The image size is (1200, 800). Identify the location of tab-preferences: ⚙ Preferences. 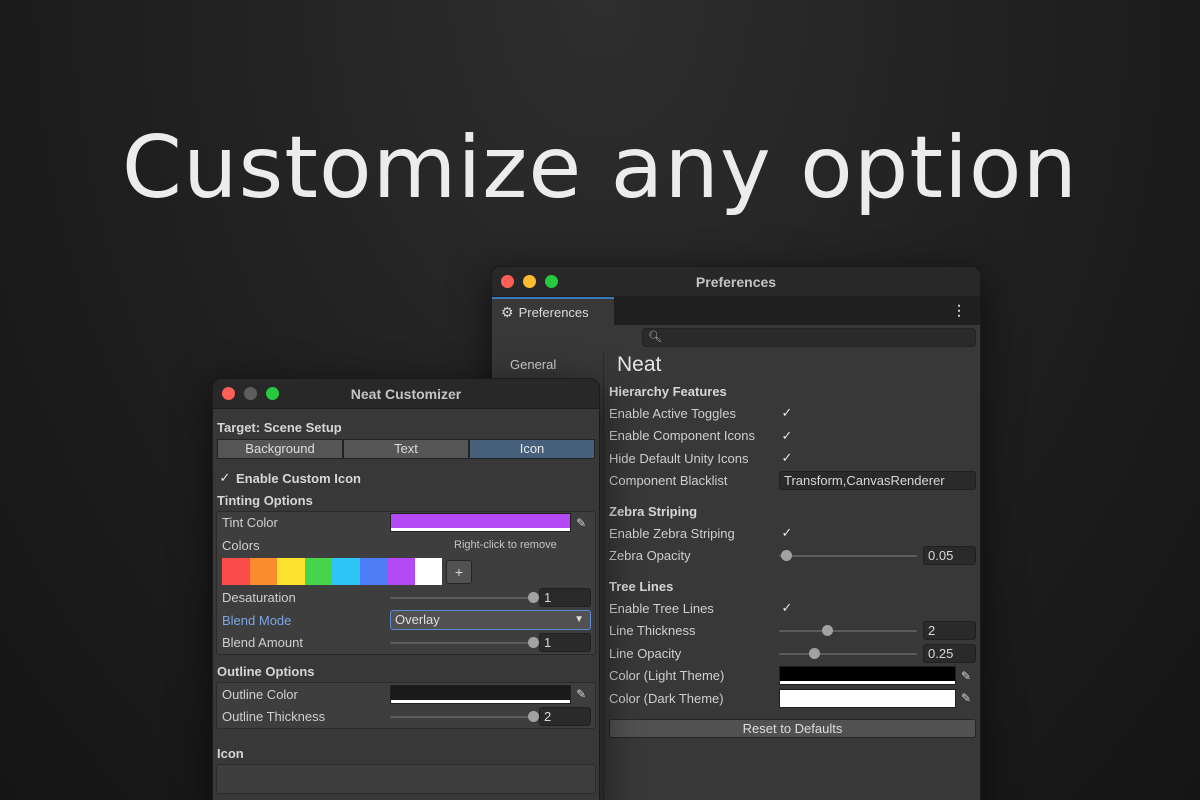
(553, 311).